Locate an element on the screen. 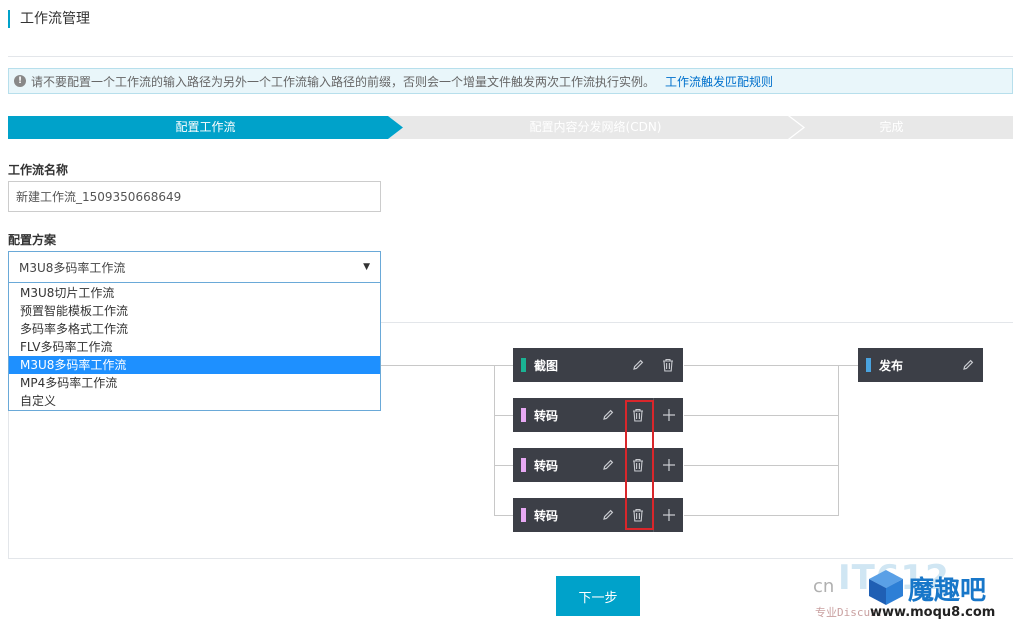 The width and height of the screenshot is (1013, 627). node-label: 截图 is located at coordinates (546, 365).